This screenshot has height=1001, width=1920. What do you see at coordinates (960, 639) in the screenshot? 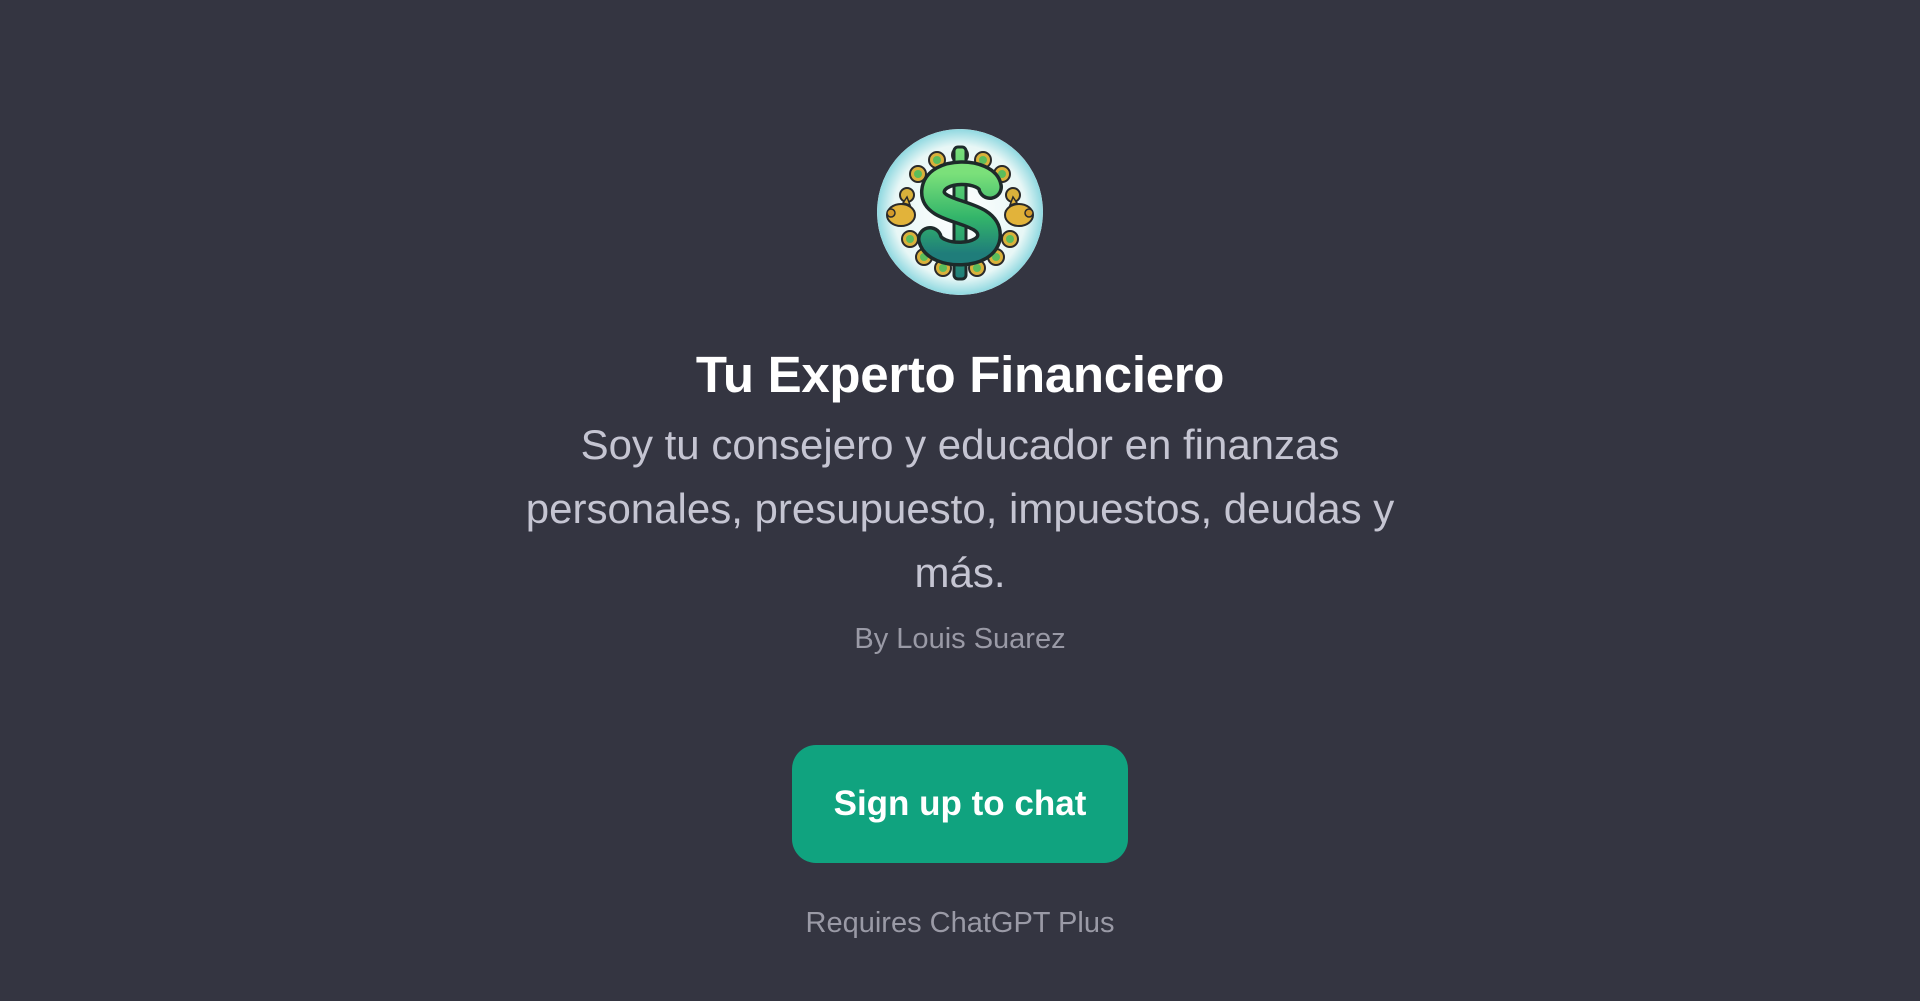
I see `gpt-author: By Louis Suarez` at bounding box center [960, 639].